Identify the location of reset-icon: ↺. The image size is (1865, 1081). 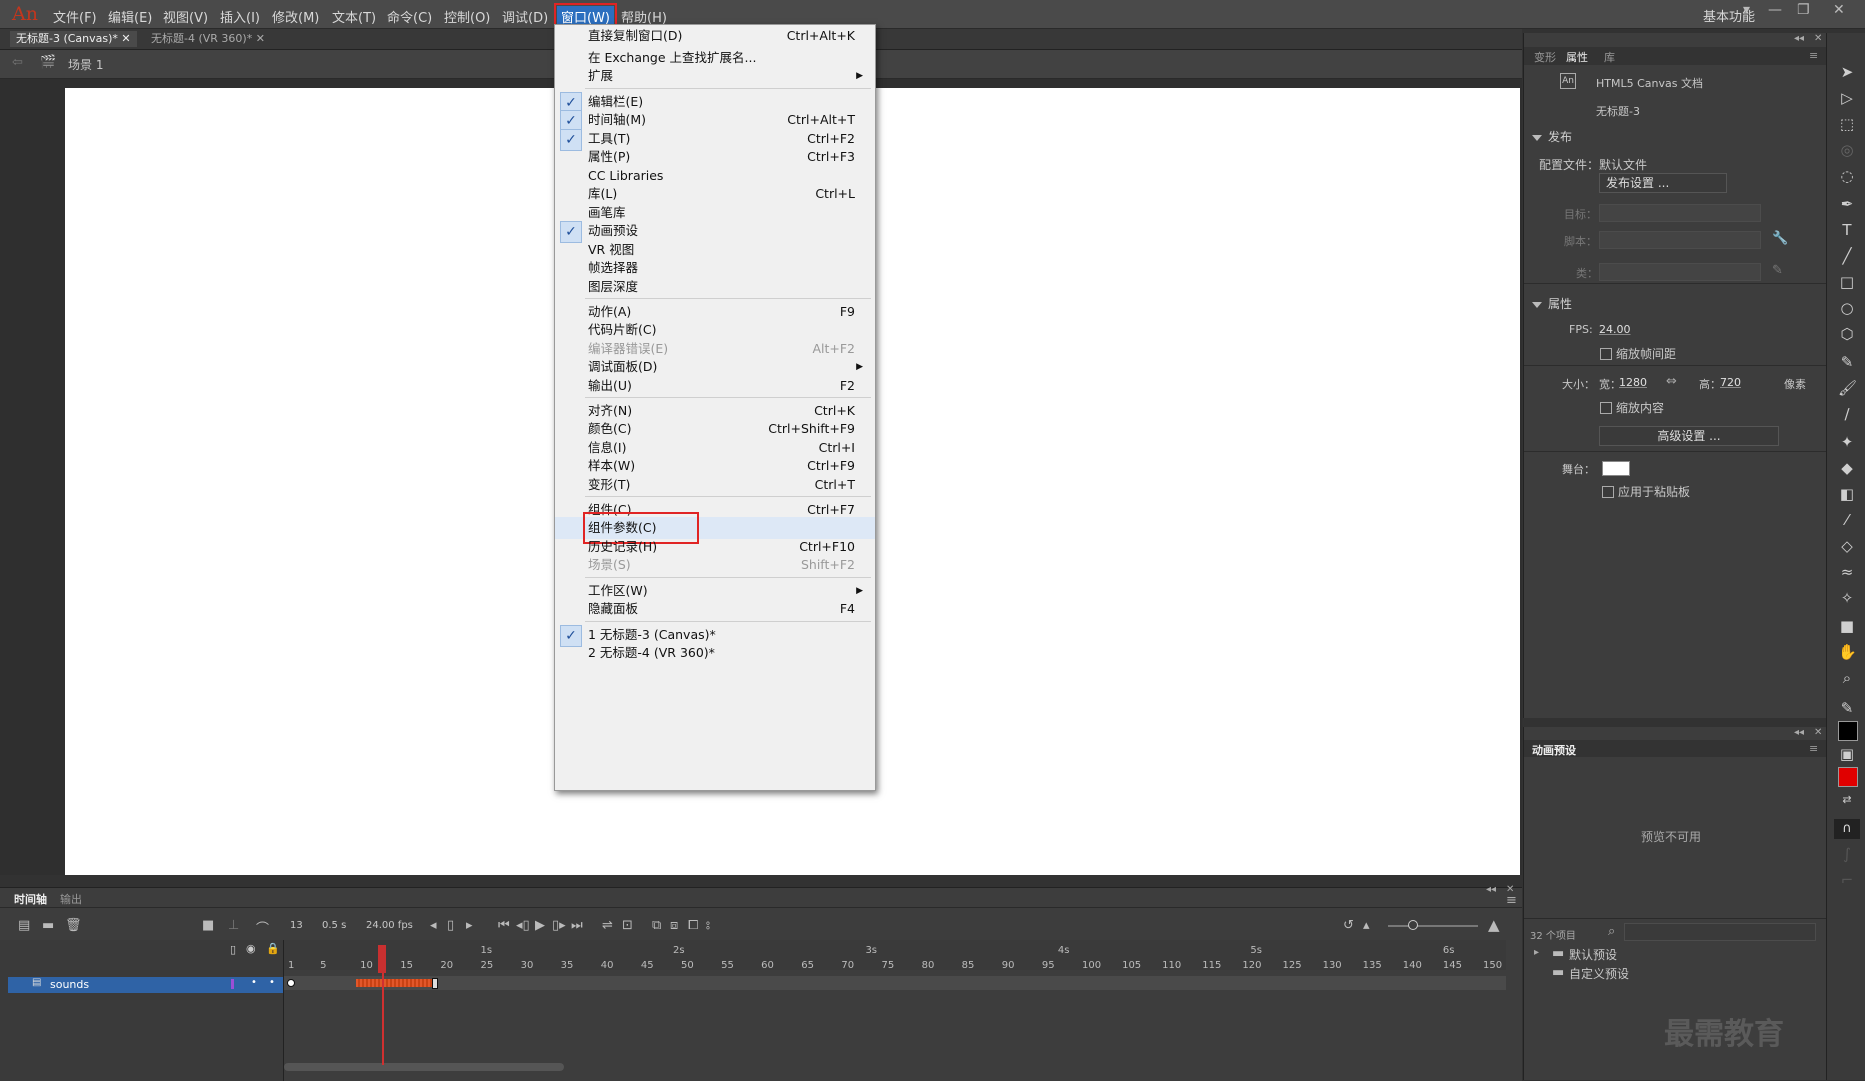
(1348, 925).